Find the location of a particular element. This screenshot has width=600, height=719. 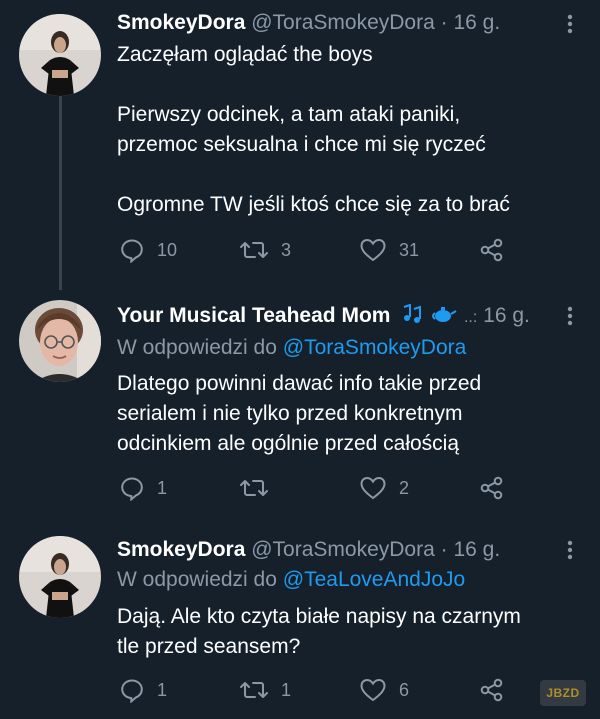

like-button: 2 is located at coordinates (384, 488).